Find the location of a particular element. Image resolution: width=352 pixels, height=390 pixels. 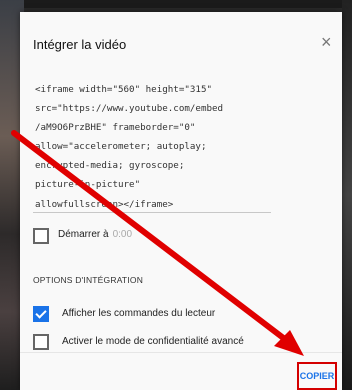

start-at-checkbox is located at coordinates (41, 236).